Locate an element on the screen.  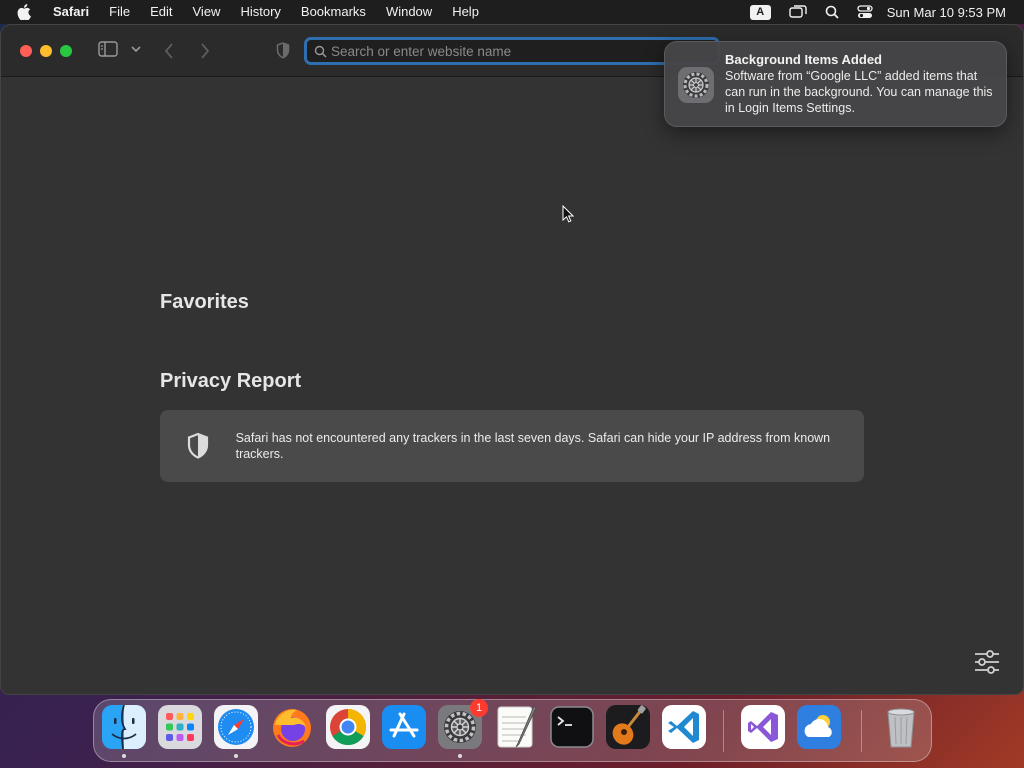
textedit-icon is located at coordinates (517, 726).